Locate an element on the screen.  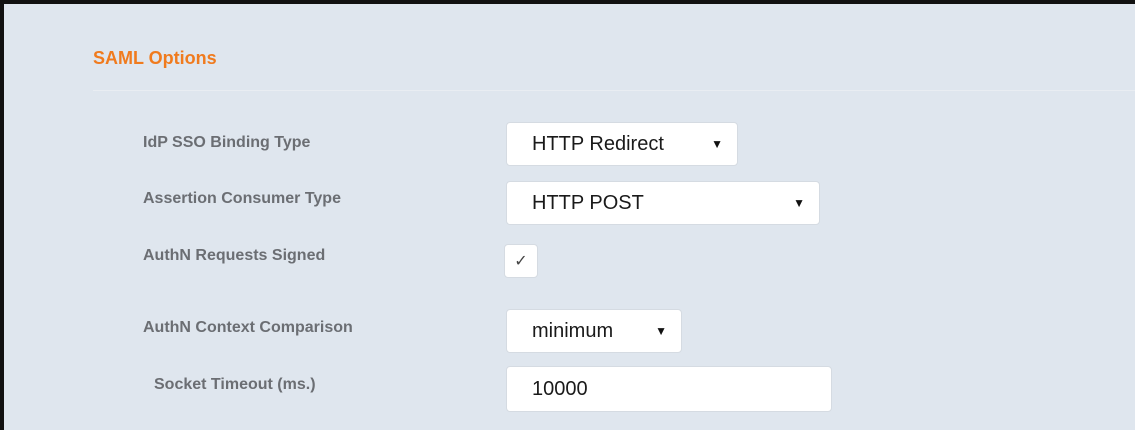
authn-context-comparison-select: minimum ▼ is located at coordinates (594, 331).